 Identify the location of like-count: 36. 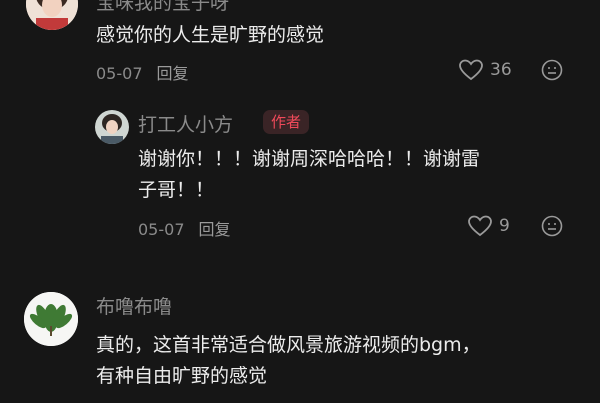
(501, 70).